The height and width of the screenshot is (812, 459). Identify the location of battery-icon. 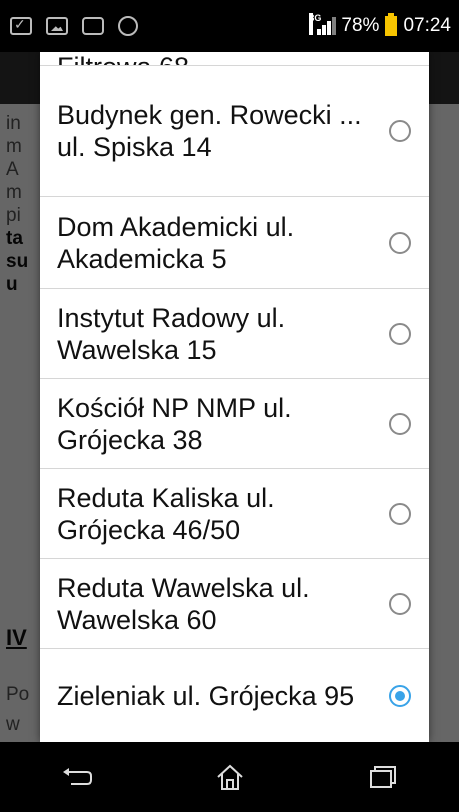
(391, 24).